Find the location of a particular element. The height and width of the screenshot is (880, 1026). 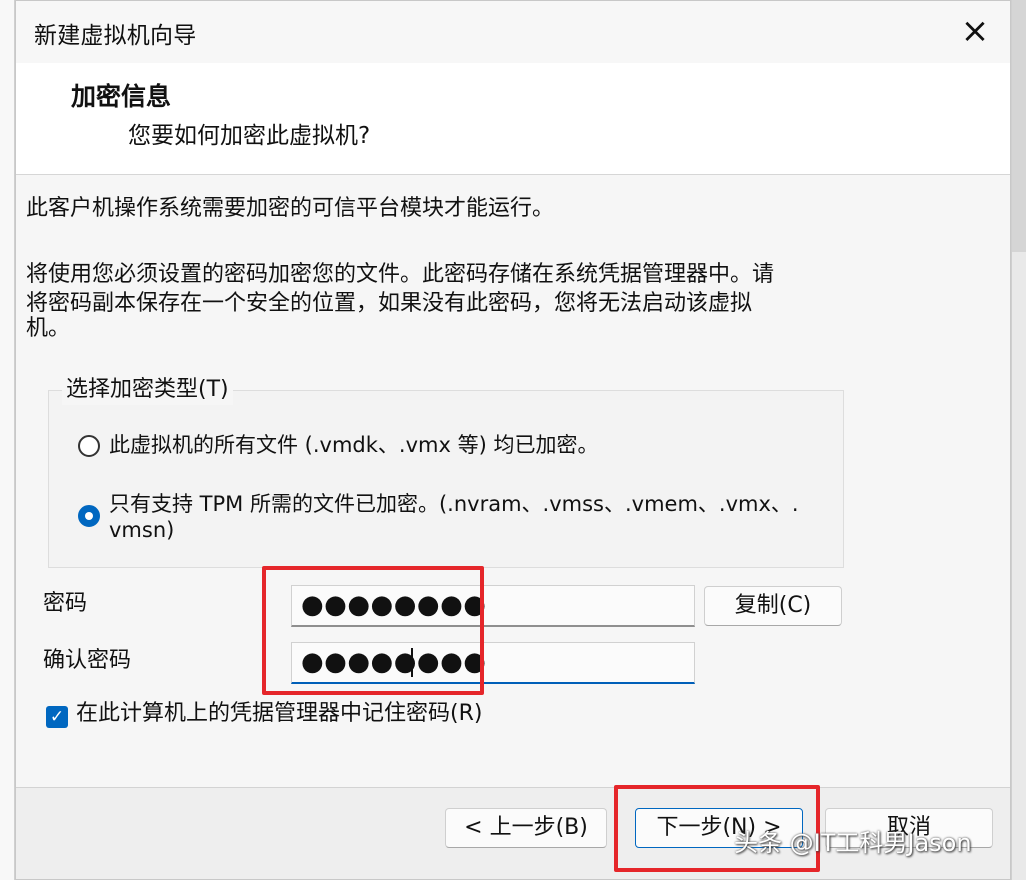

confirm-password-label: 确认密码 is located at coordinates (87, 660).